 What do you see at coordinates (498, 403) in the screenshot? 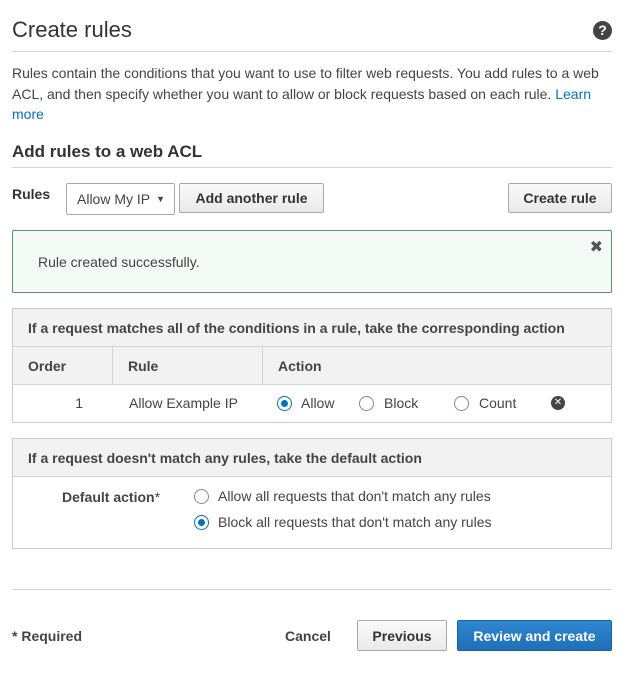
I see `action-count-label: Count` at bounding box center [498, 403].